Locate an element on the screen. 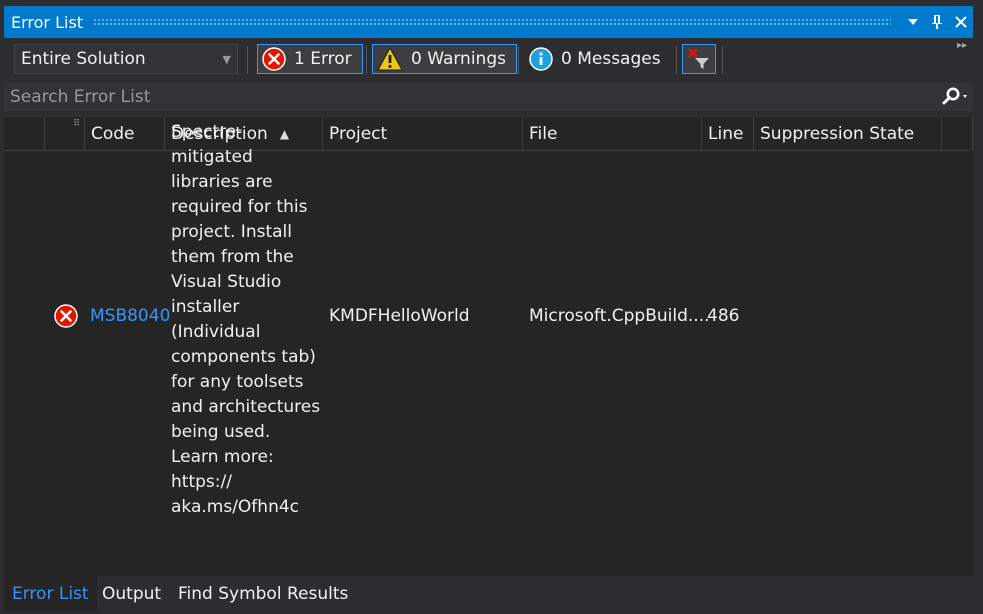 The width and height of the screenshot is (983, 614). window-title: Error List is located at coordinates (47, 22).